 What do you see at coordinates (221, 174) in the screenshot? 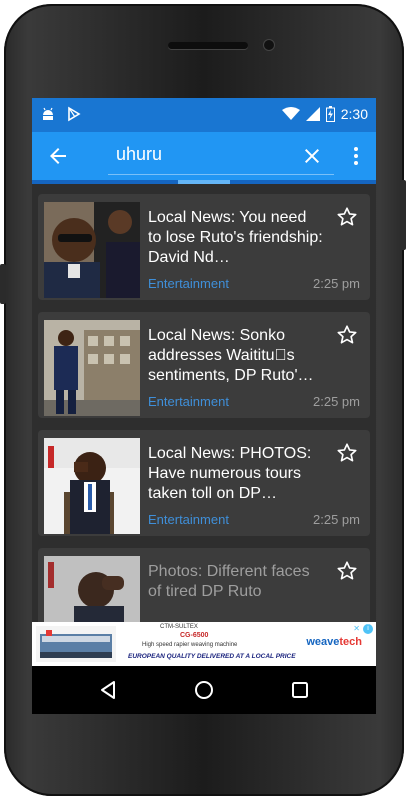
I see `search-underline` at bounding box center [221, 174].